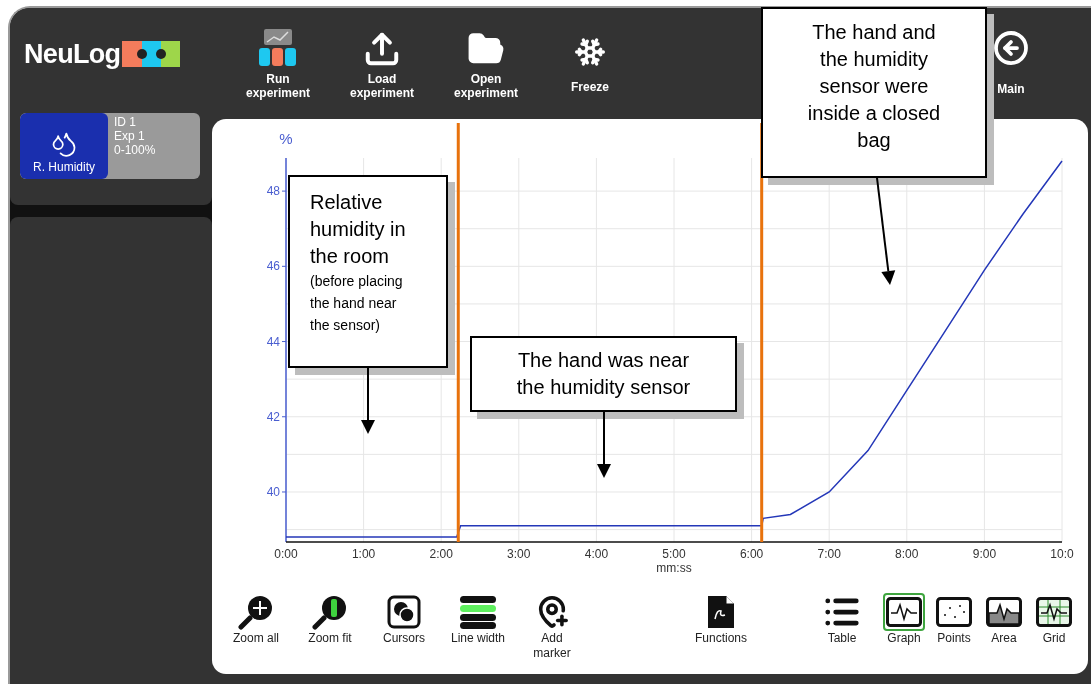 The height and width of the screenshot is (684, 1091). What do you see at coordinates (151, 54) in the screenshot?
I see `logo-icon` at bounding box center [151, 54].